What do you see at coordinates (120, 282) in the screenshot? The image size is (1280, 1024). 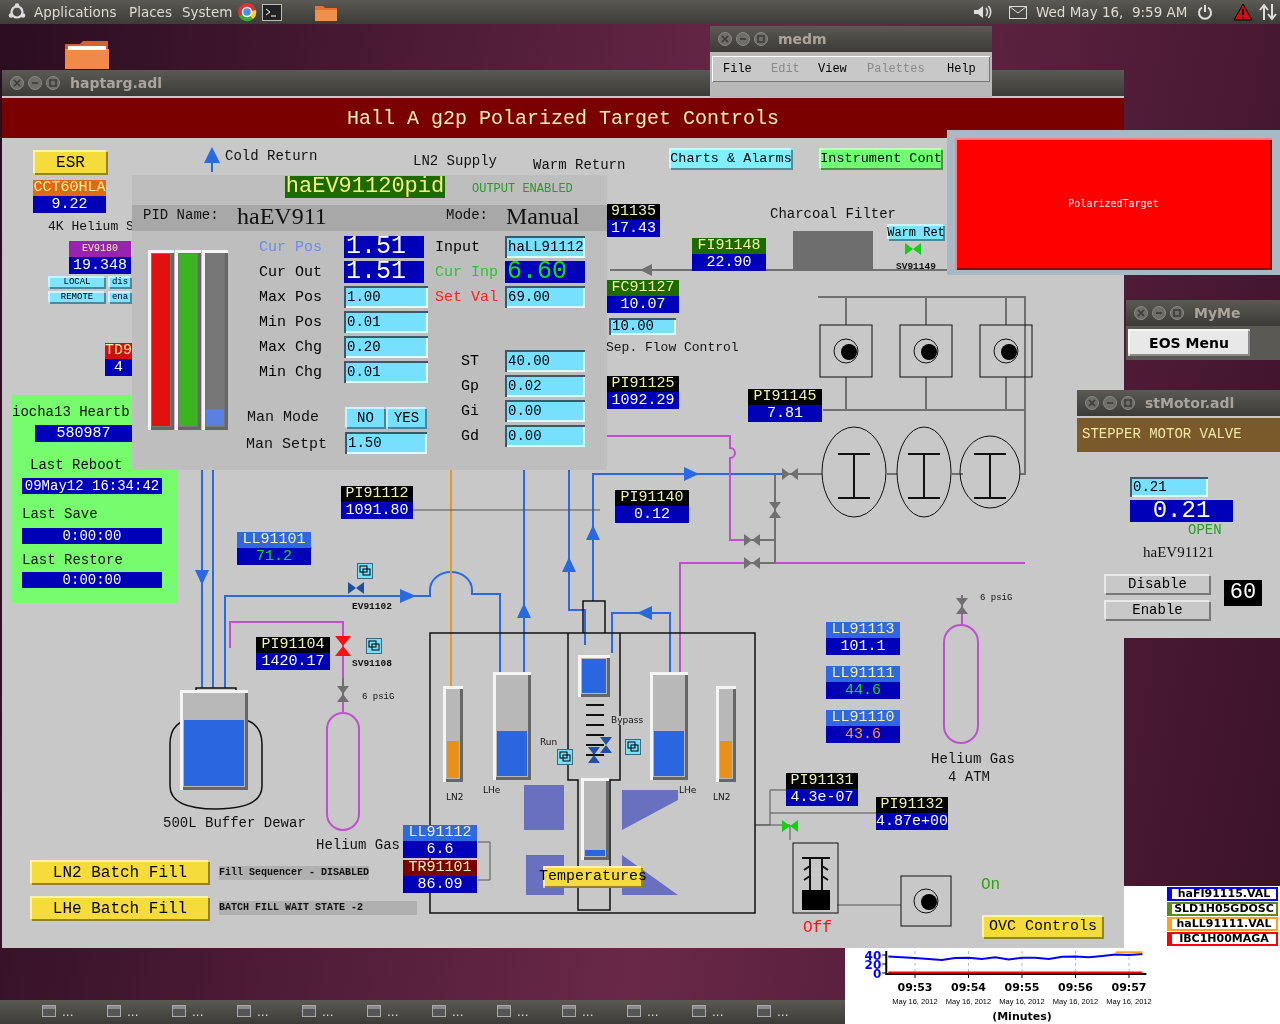 I see `action-button: dis` at bounding box center [120, 282].